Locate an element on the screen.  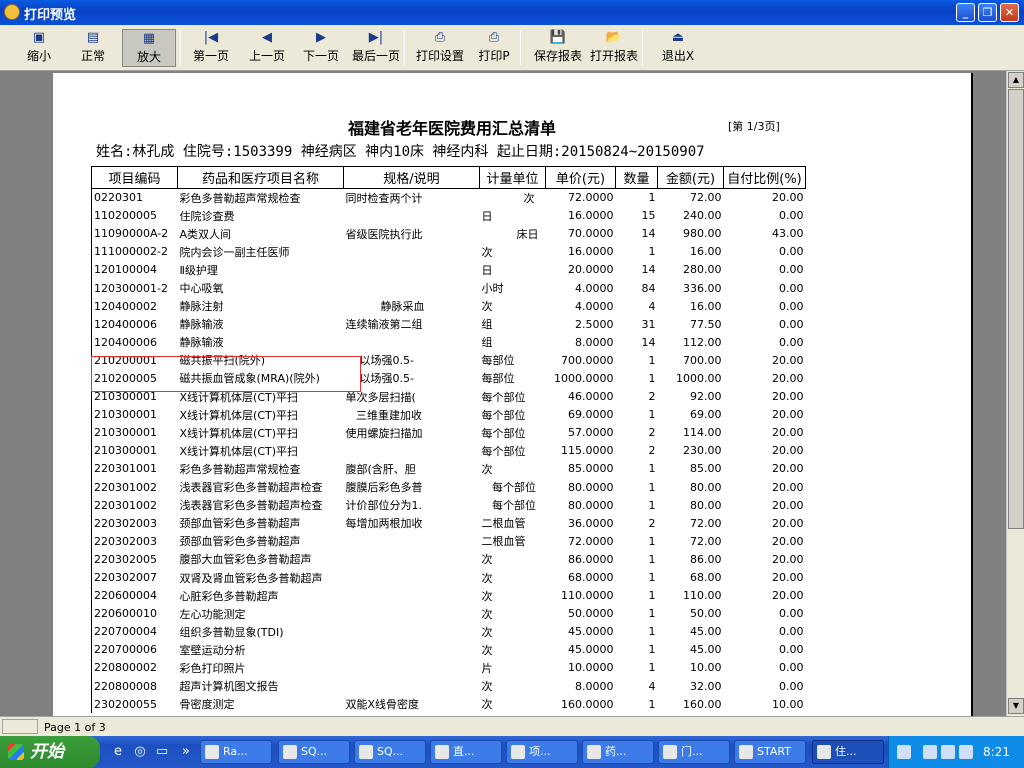
last-page-button: ▶| 最后一页 is located at coordinates (376, 48).